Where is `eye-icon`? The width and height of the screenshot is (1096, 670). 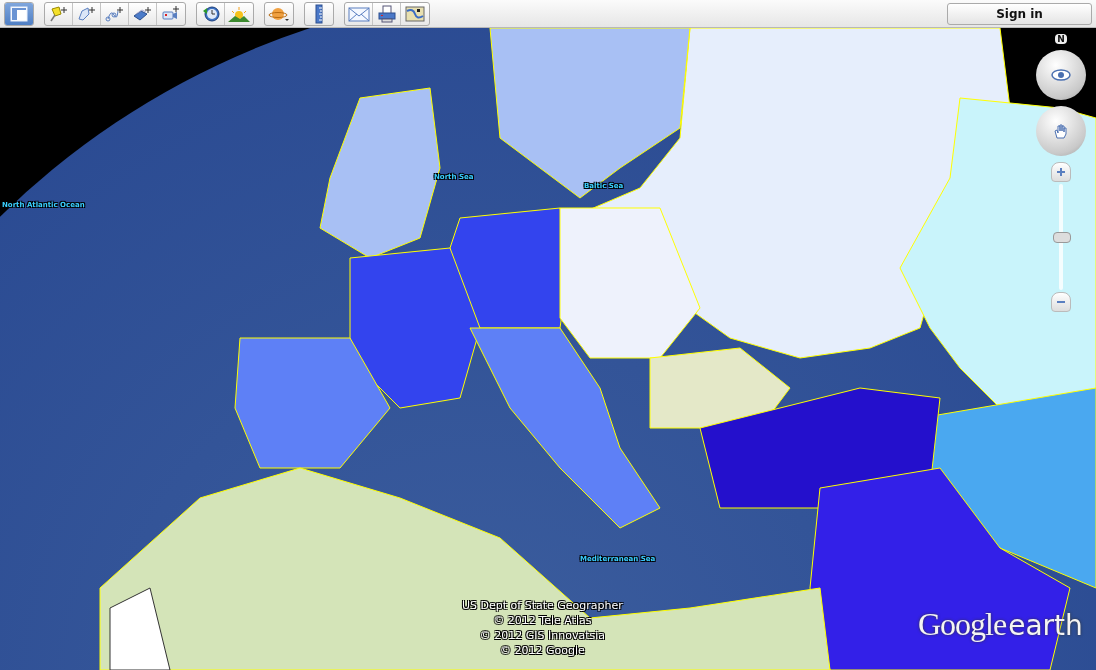 eye-icon is located at coordinates (1061, 75).